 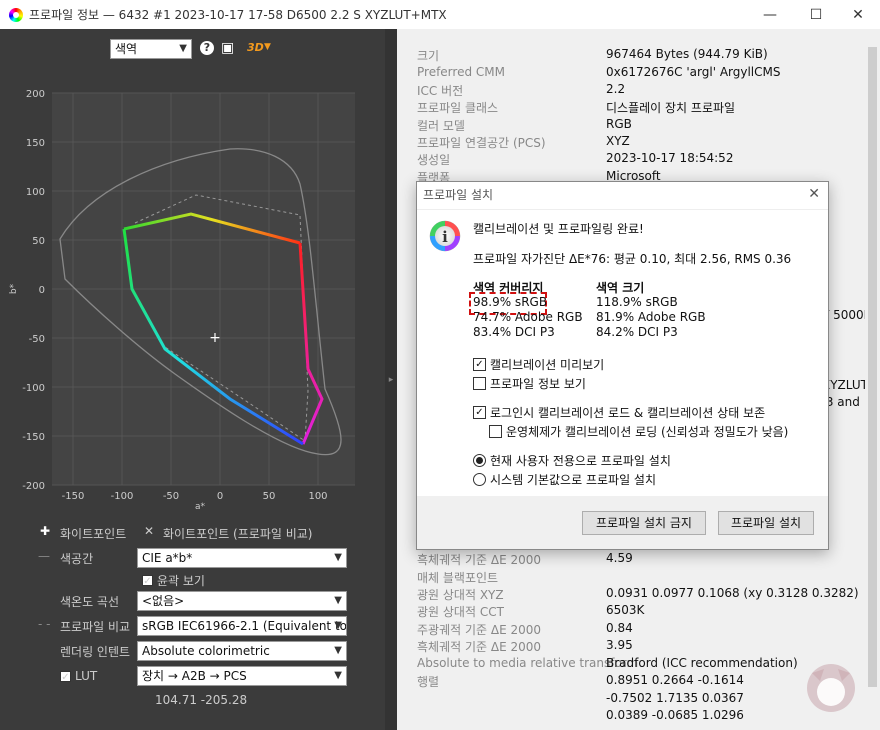 I want to click on dialog-close-button: ✕, so click(x=814, y=194).